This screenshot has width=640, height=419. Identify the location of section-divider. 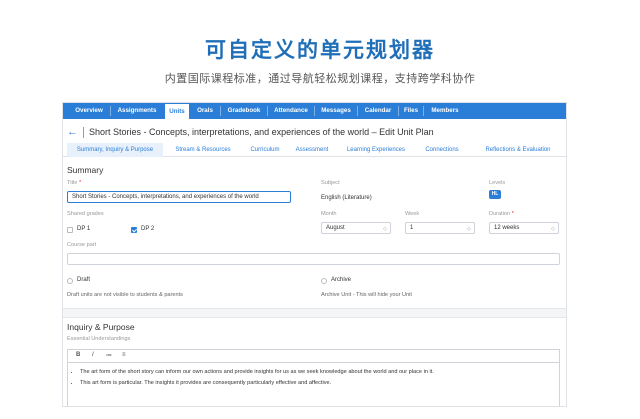
(314, 313).